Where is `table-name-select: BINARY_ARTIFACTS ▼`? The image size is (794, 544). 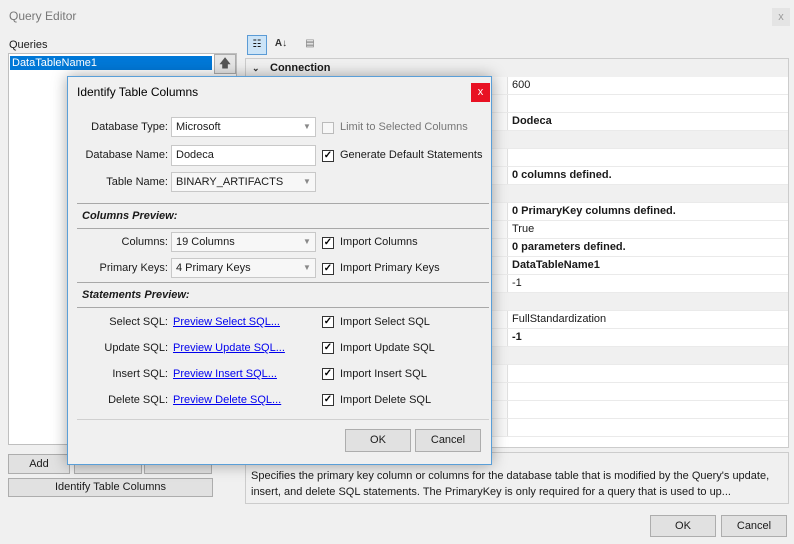 table-name-select: BINARY_ARTIFACTS ▼ is located at coordinates (243, 182).